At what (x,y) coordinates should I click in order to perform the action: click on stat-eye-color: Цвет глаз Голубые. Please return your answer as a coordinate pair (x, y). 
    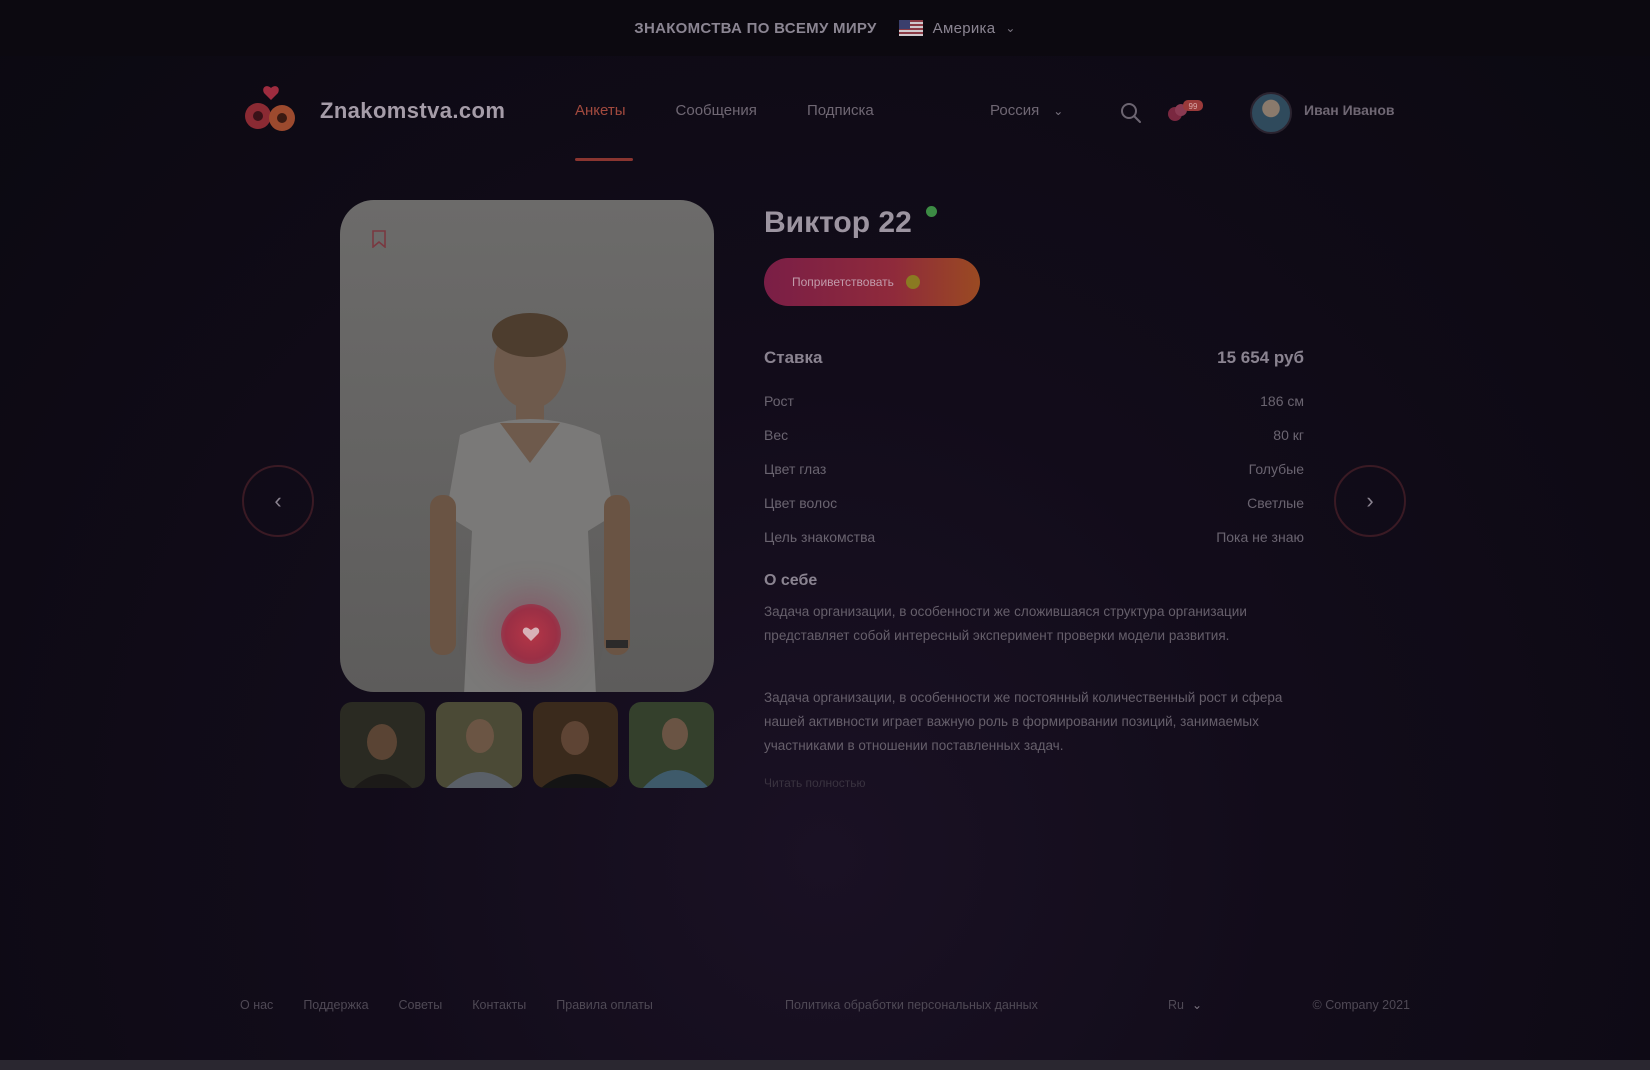
    Looking at the image, I should click on (1034, 469).